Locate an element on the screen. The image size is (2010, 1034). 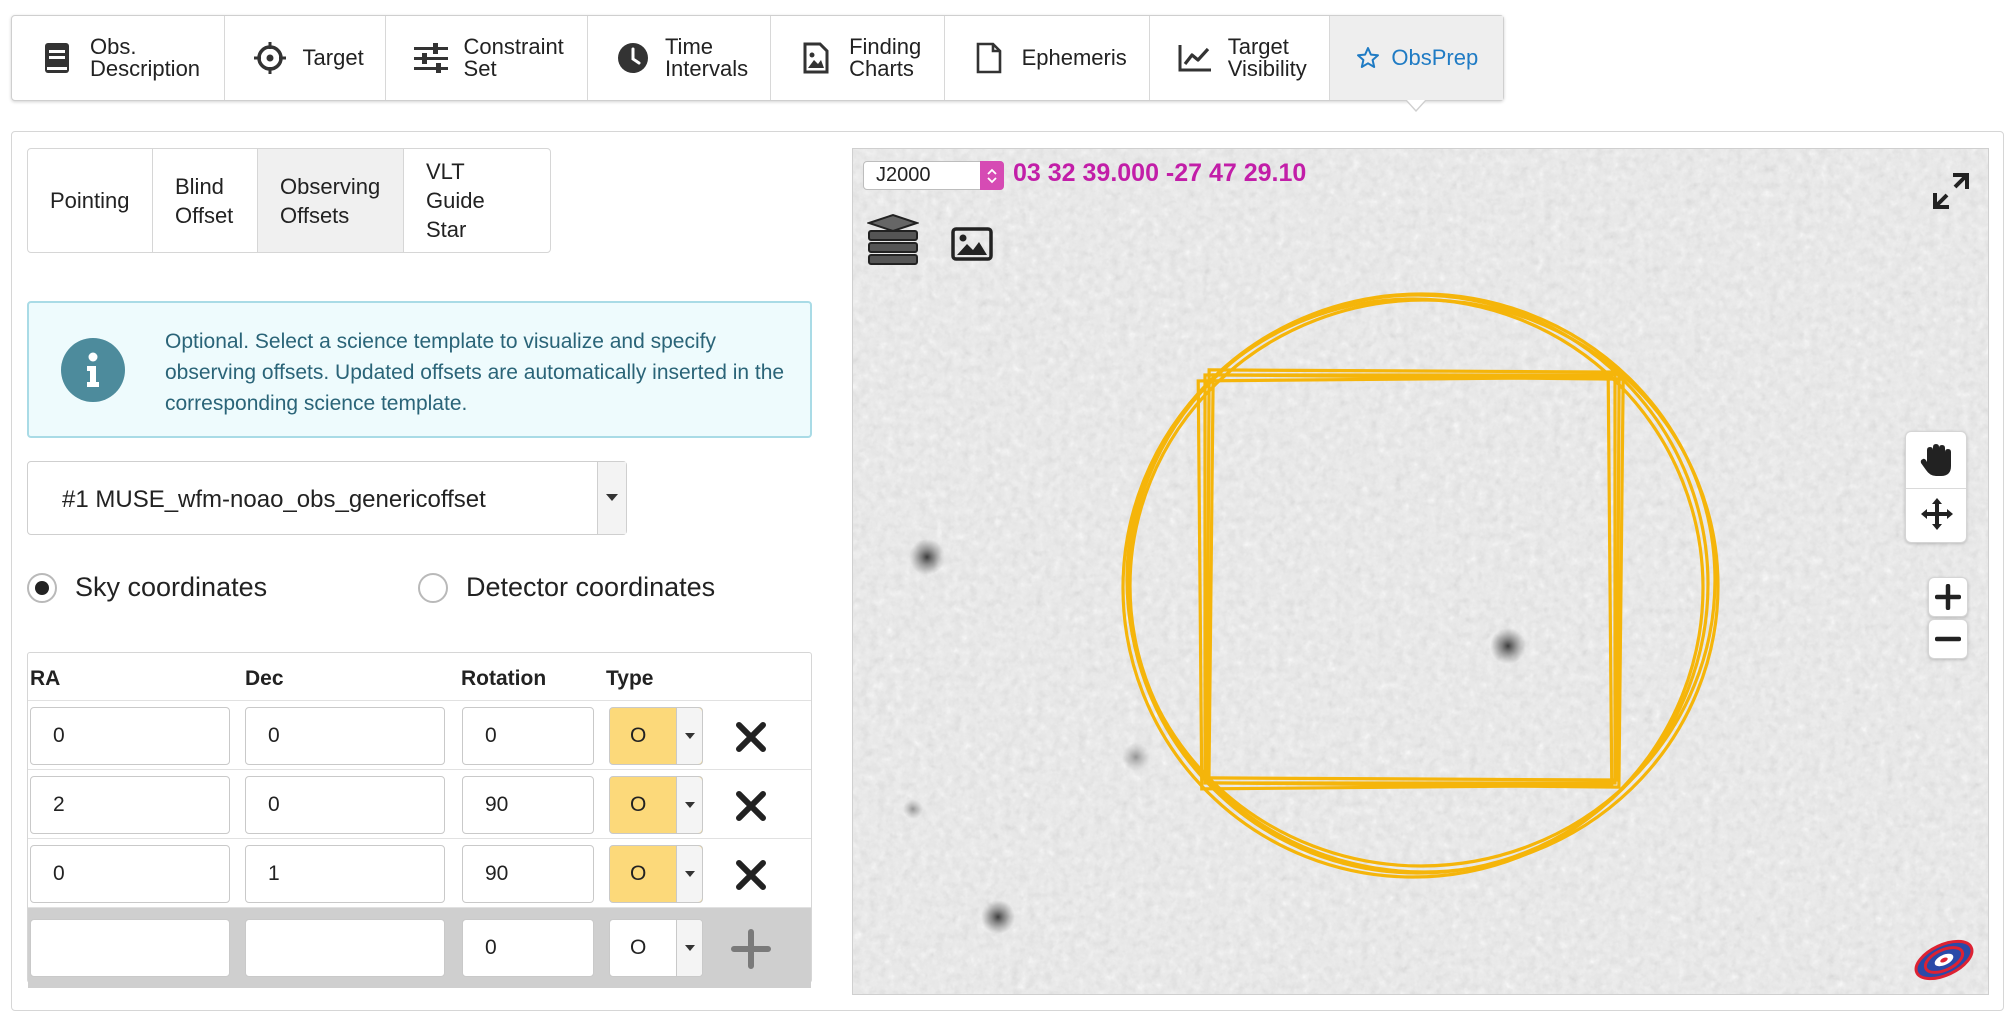
tab-label: Finding Charts is located at coordinates (885, 57).